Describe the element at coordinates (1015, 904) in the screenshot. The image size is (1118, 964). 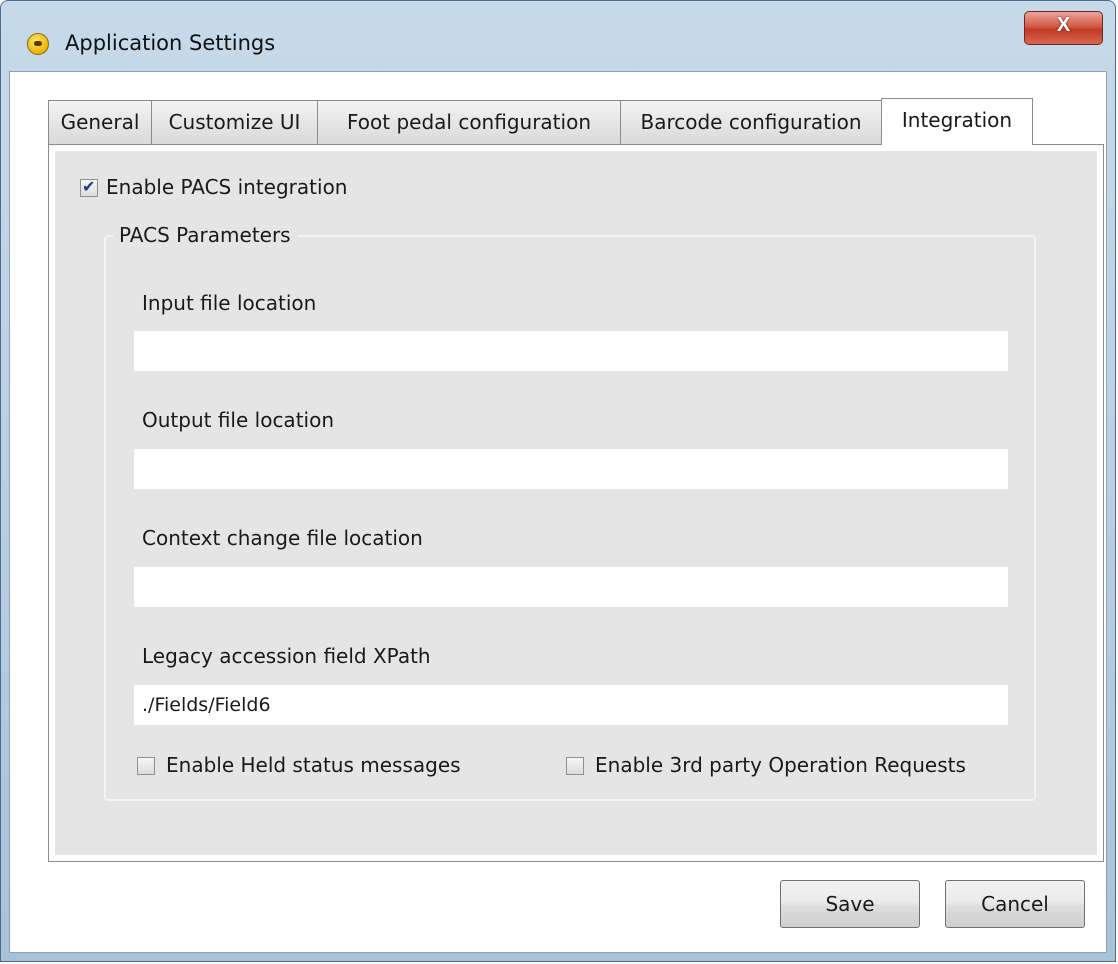
I see `cancel-button: Cancel` at that location.